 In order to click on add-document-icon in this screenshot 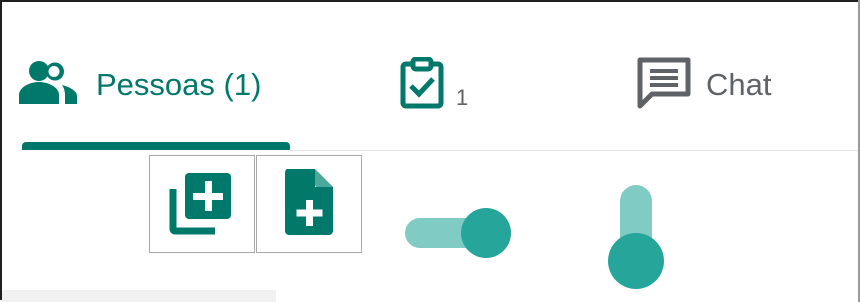, I will do `click(309, 204)`.